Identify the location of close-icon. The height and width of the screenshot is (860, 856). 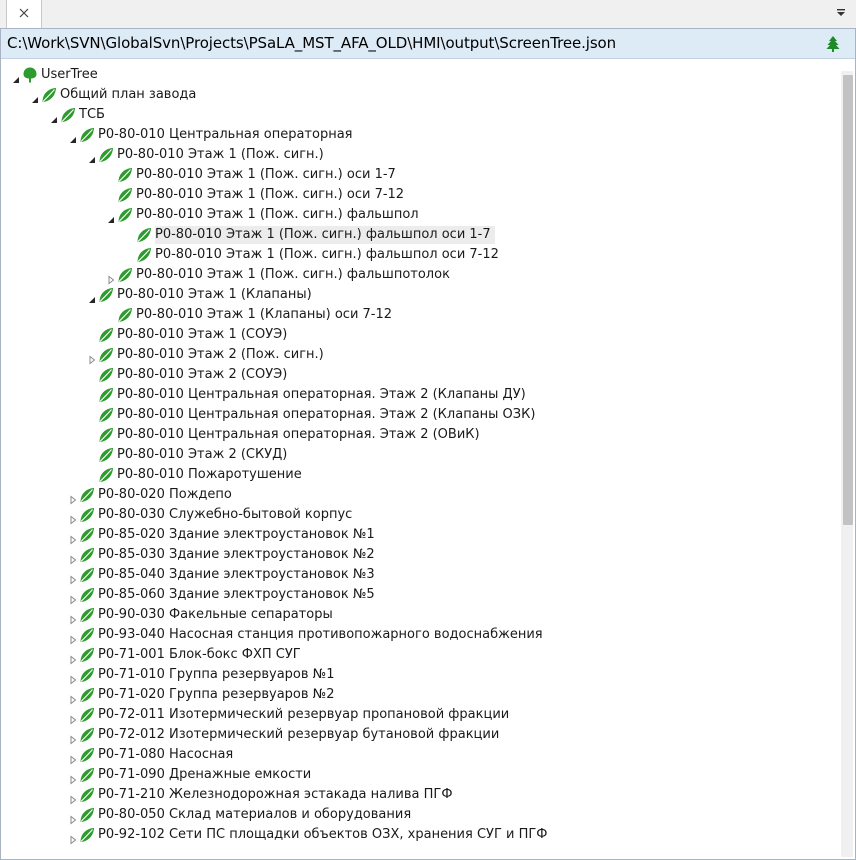
(24, 13).